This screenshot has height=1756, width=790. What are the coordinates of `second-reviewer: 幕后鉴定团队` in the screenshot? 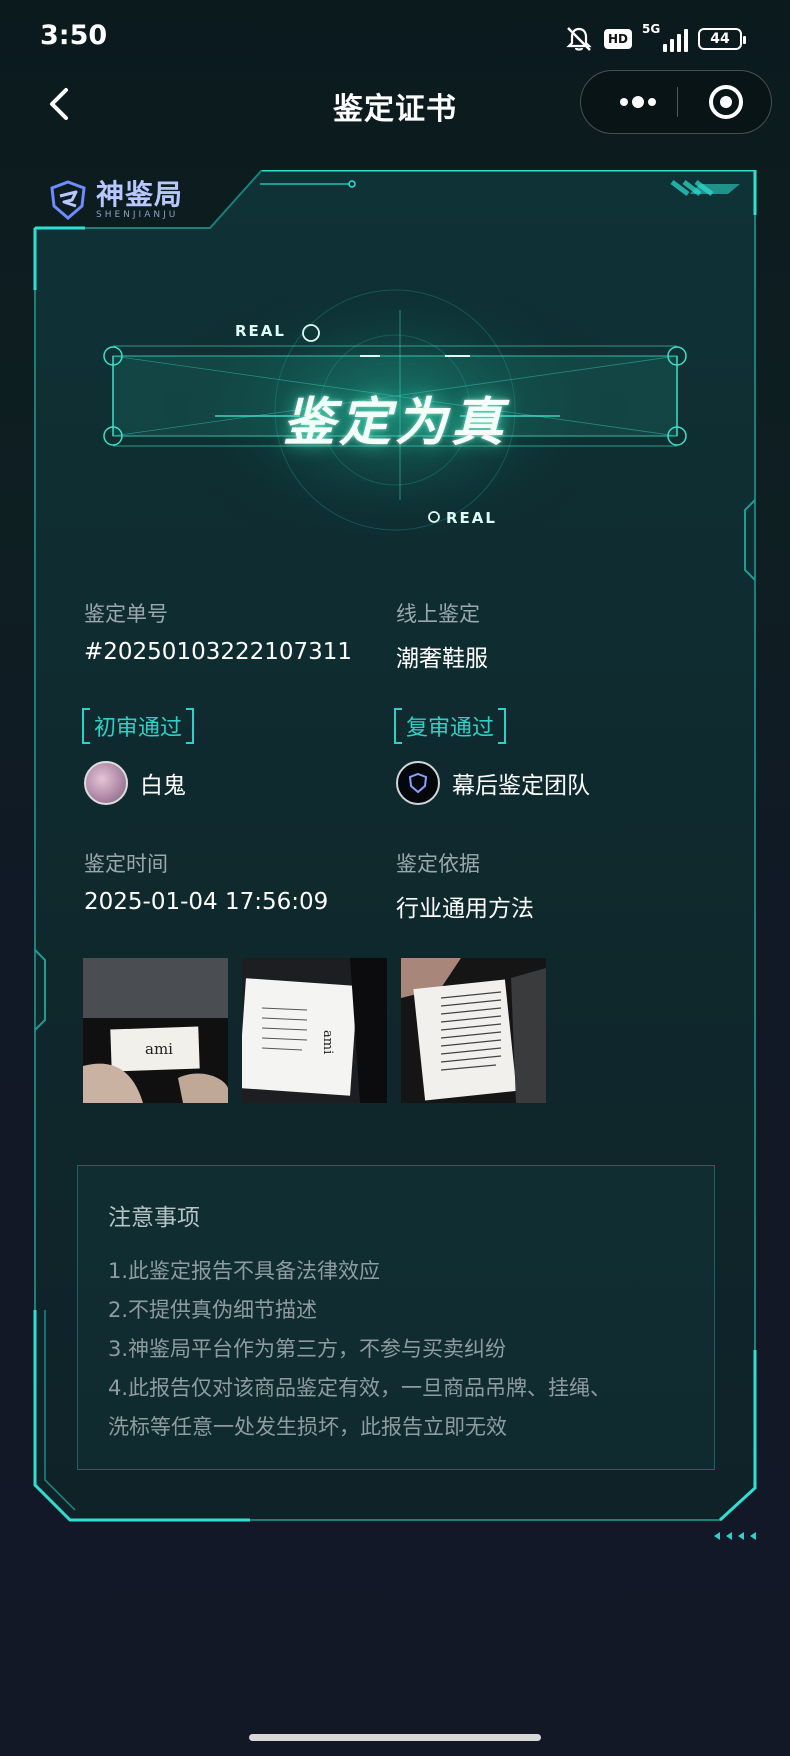 It's located at (493, 783).